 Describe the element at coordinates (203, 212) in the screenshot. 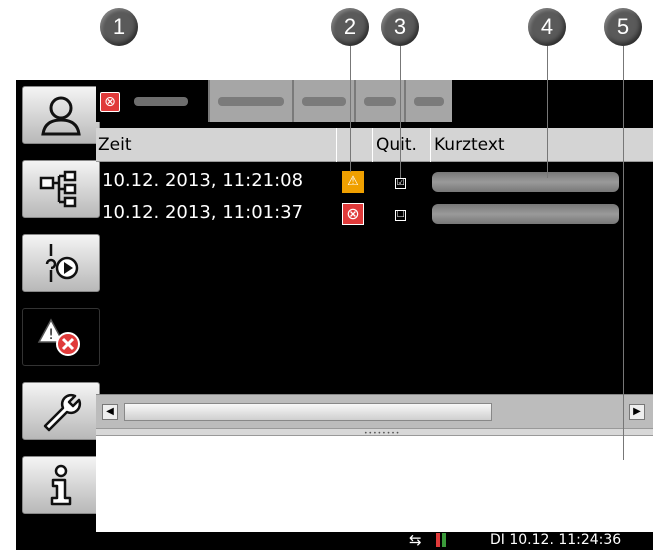

I see `row-time: 10.12. 2013, 11:01:37` at that location.